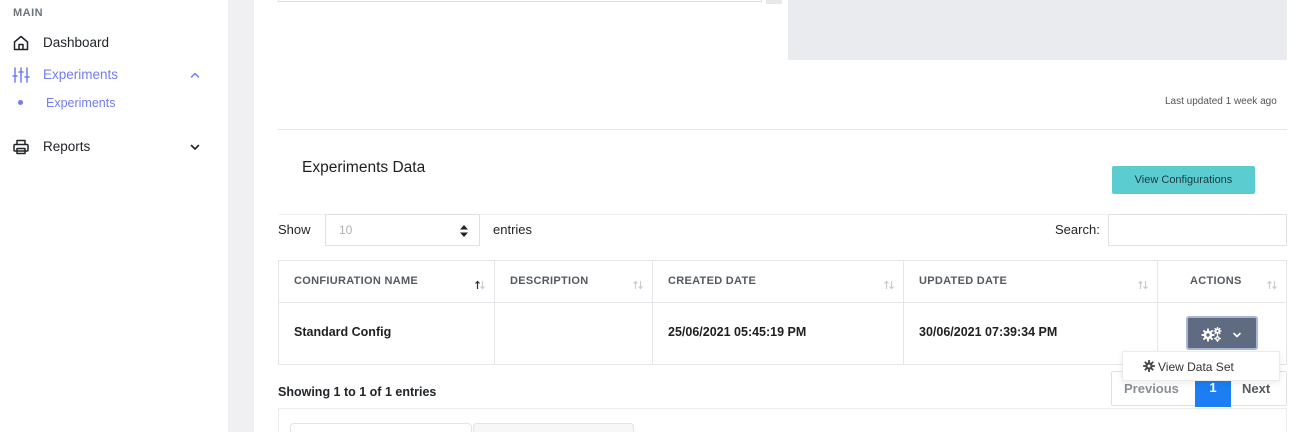 This screenshot has width=1308, height=432. Describe the element at coordinates (364, 167) in the screenshot. I see `page-title: Experiments Data` at that location.